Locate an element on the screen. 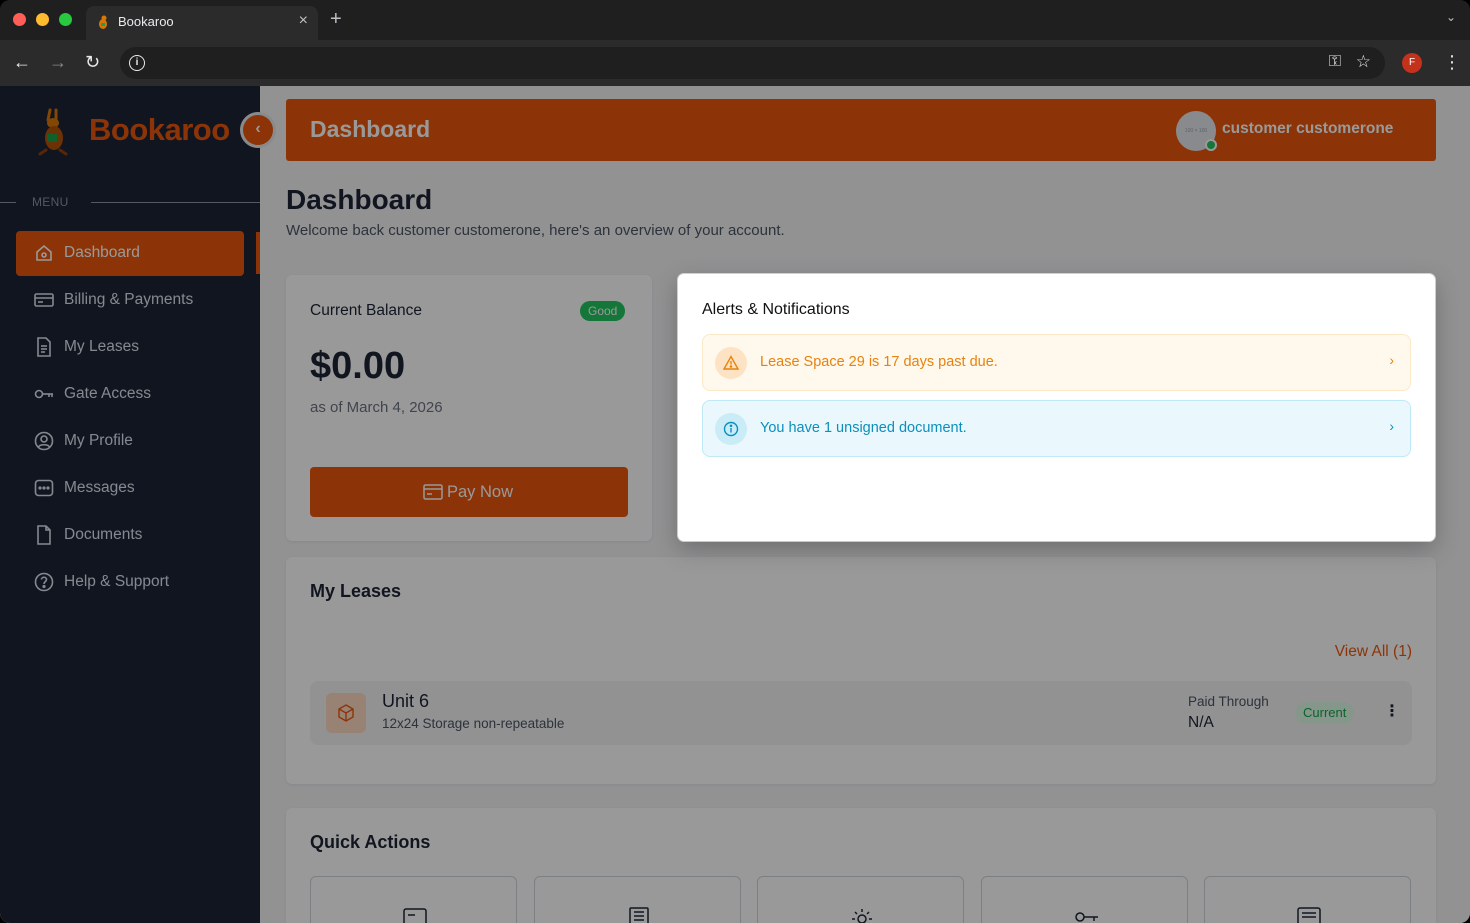 The image size is (1470, 923). sidebar-item-label: My Leases is located at coordinates (101, 346).